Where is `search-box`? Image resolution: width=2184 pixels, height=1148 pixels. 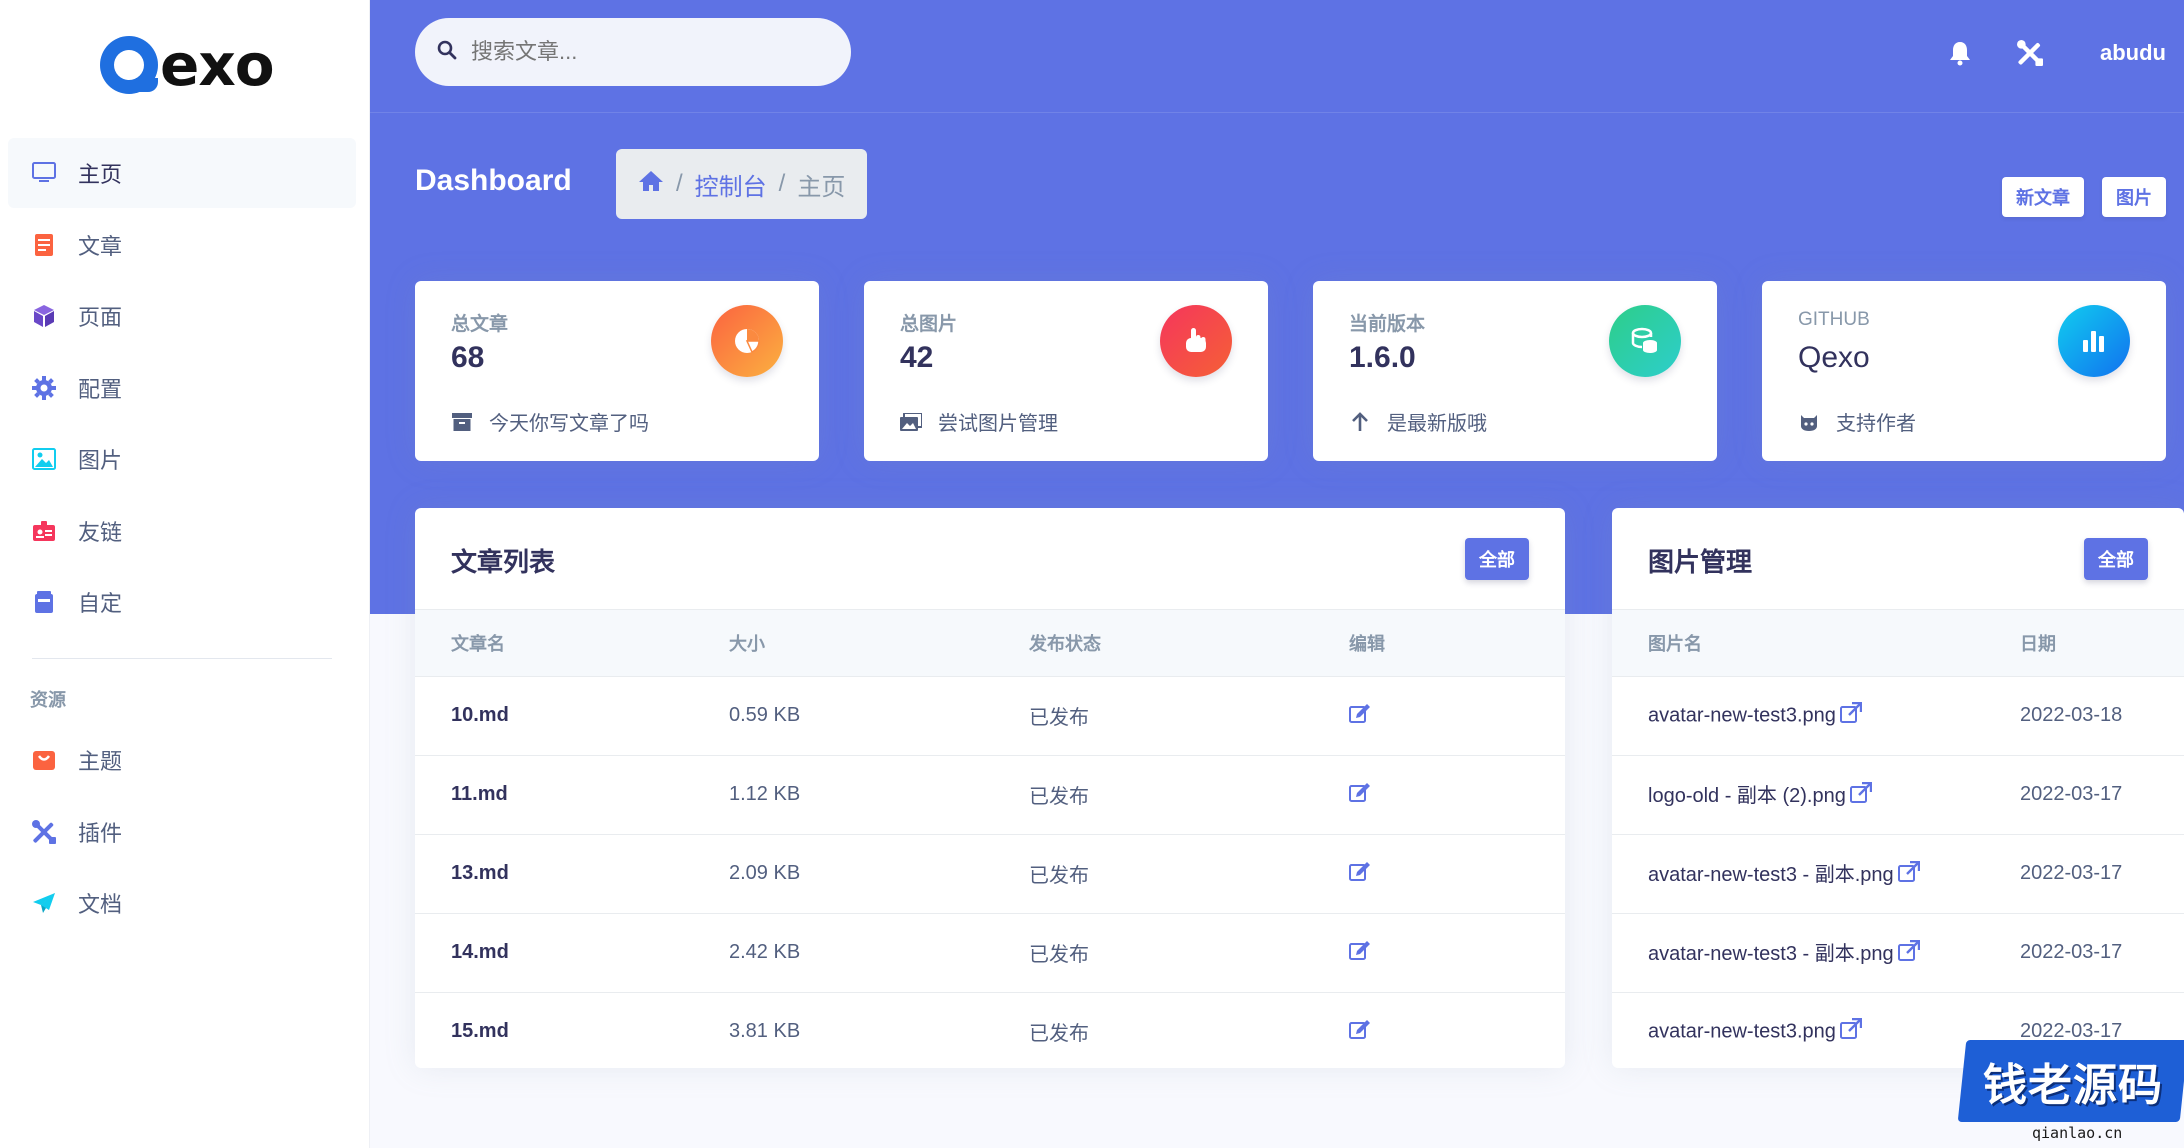 search-box is located at coordinates (633, 52).